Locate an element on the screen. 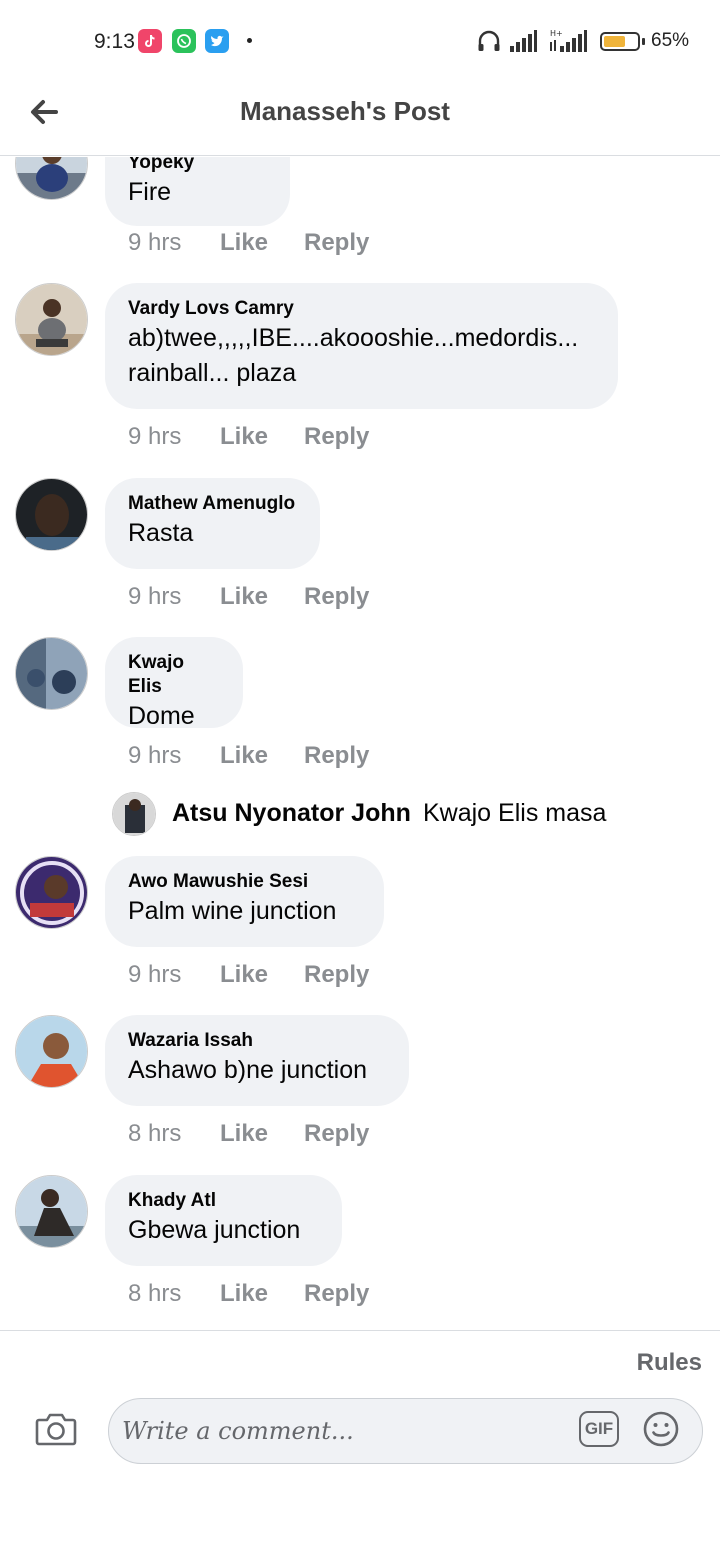  reply-preview: Atsu Nyonator John Kwajo Elis masa is located at coordinates (412, 814).